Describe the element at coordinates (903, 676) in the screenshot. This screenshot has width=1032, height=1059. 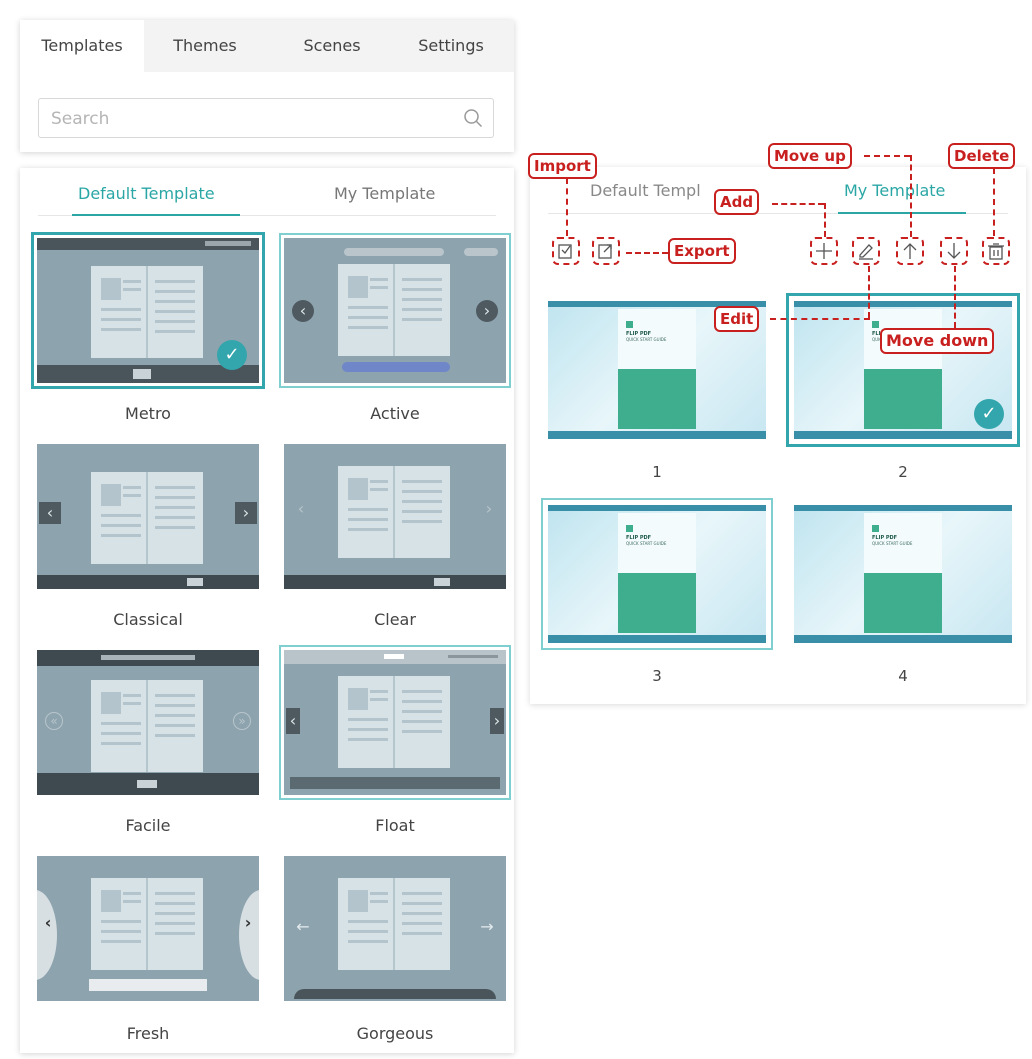
I see `my-template-label-4: 4` at that location.